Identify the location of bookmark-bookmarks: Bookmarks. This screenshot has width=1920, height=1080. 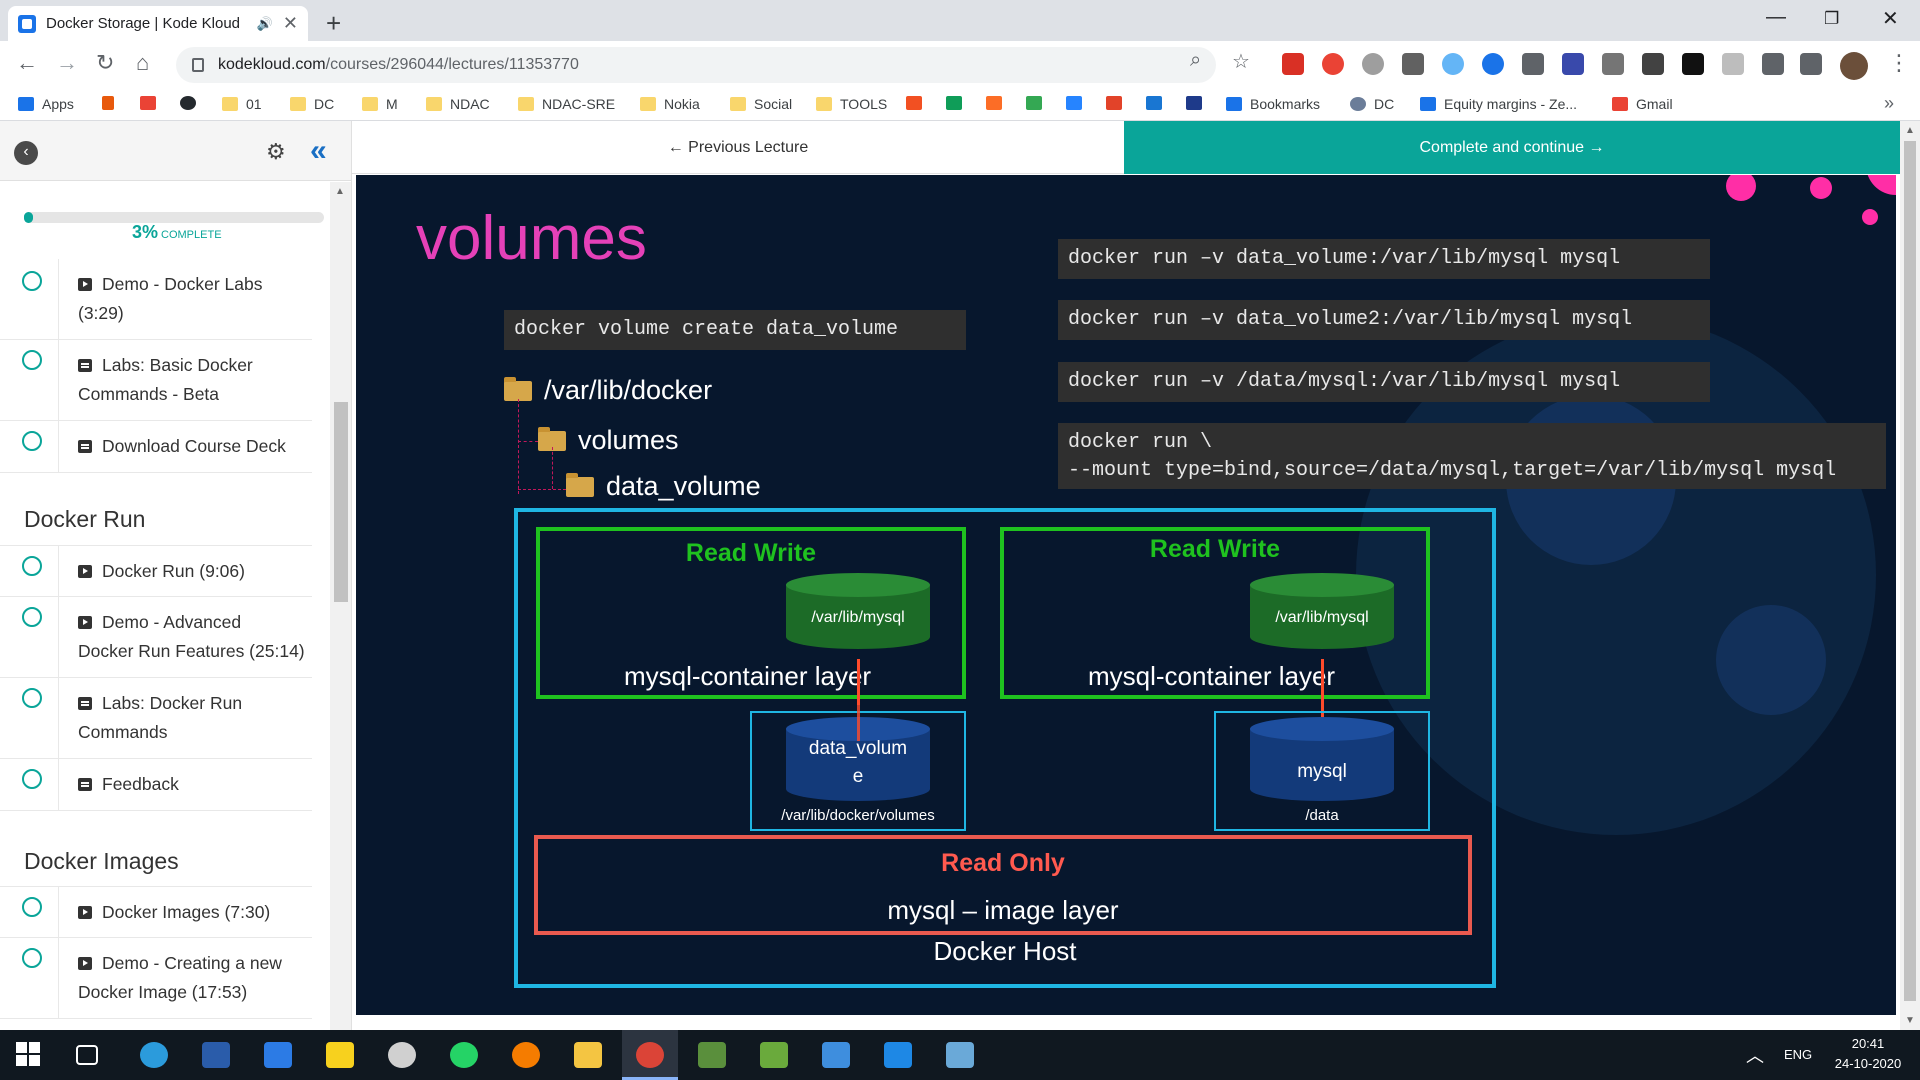
(1273, 104).